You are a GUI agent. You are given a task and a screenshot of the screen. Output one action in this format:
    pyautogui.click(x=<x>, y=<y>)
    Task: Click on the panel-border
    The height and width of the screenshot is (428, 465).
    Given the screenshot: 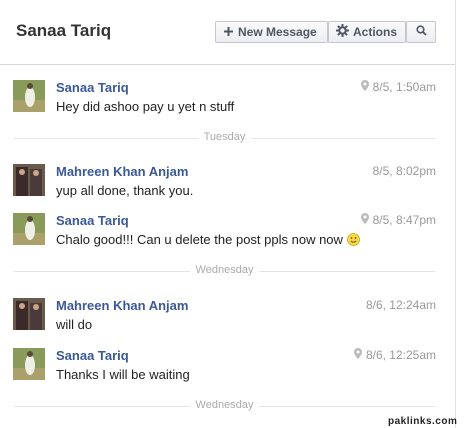 What is the action you would take?
    pyautogui.click(x=455, y=214)
    